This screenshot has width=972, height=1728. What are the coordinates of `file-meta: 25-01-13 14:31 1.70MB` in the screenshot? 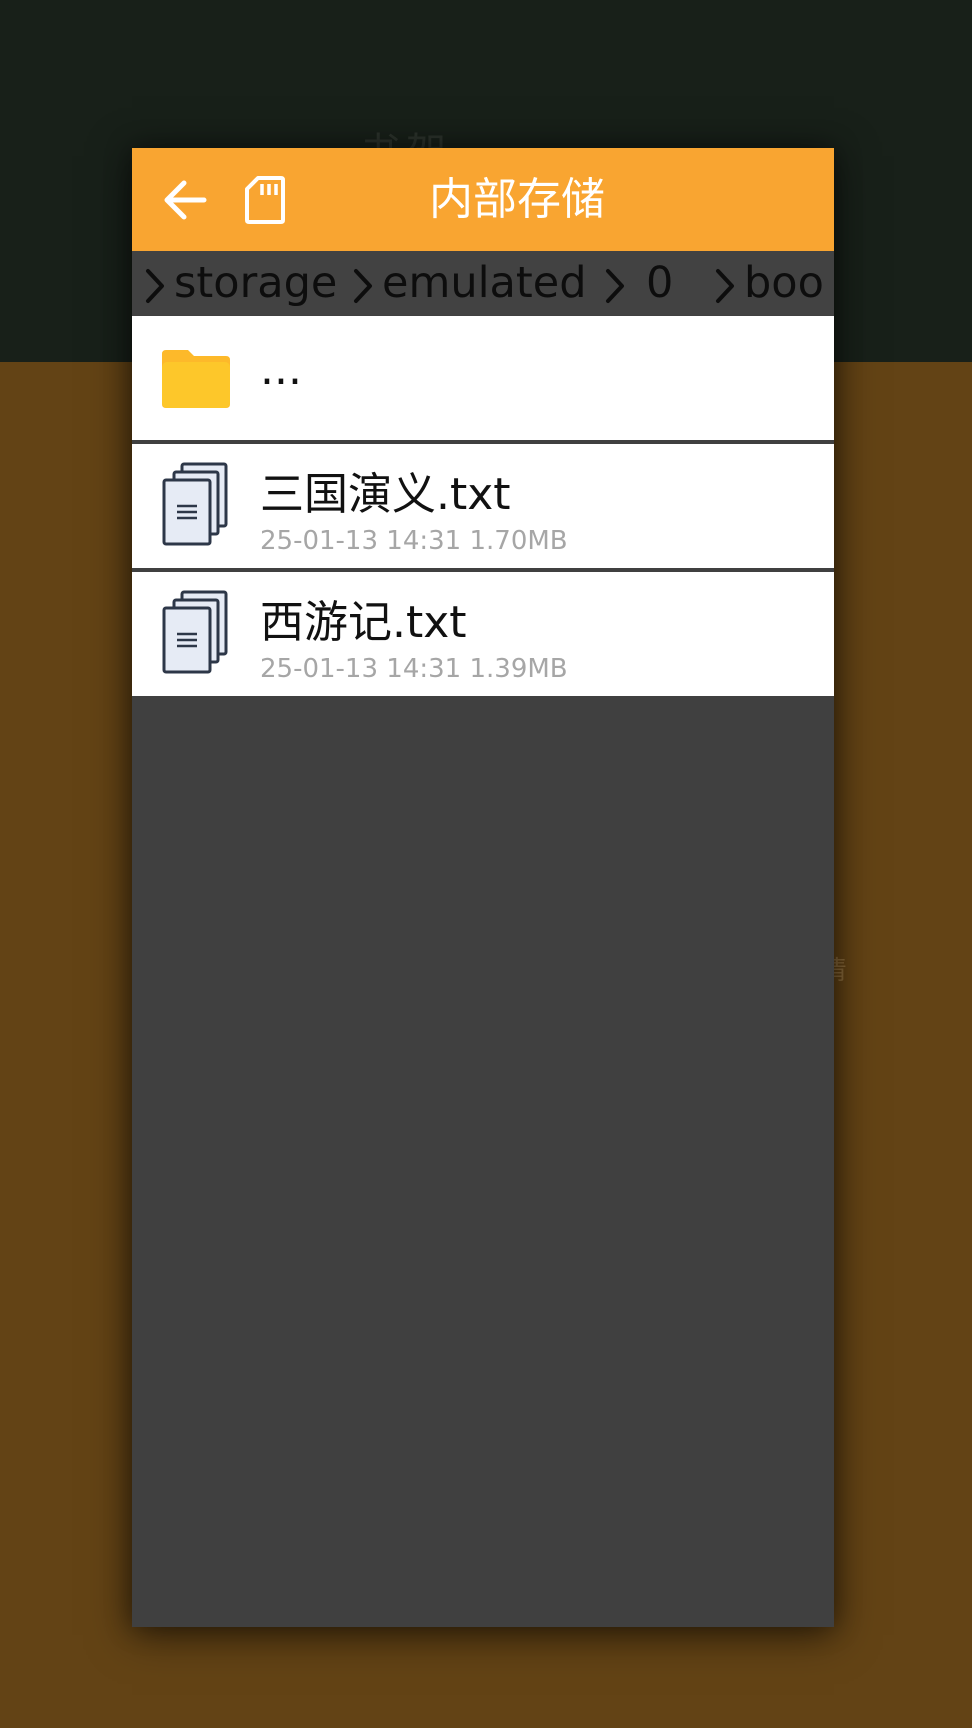 It's located at (414, 541).